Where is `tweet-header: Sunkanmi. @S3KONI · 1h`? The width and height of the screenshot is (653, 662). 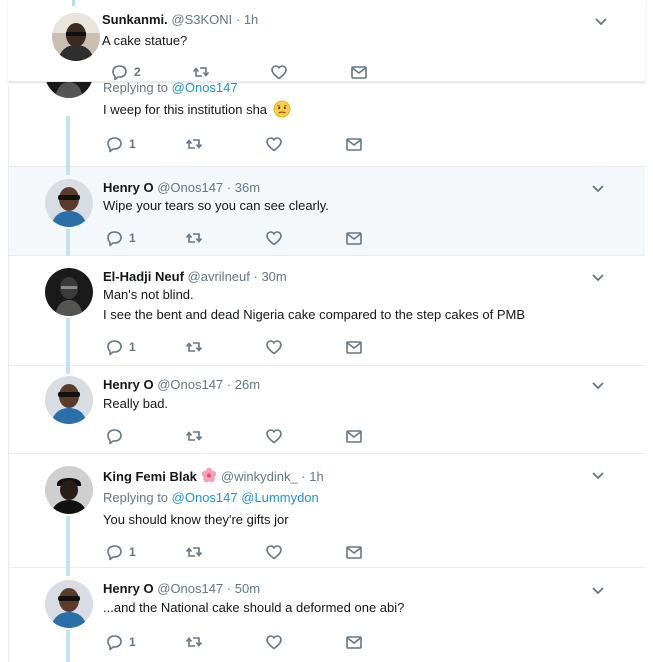 tweet-header: Sunkanmi. @S3KONI · 1h is located at coordinates (180, 19).